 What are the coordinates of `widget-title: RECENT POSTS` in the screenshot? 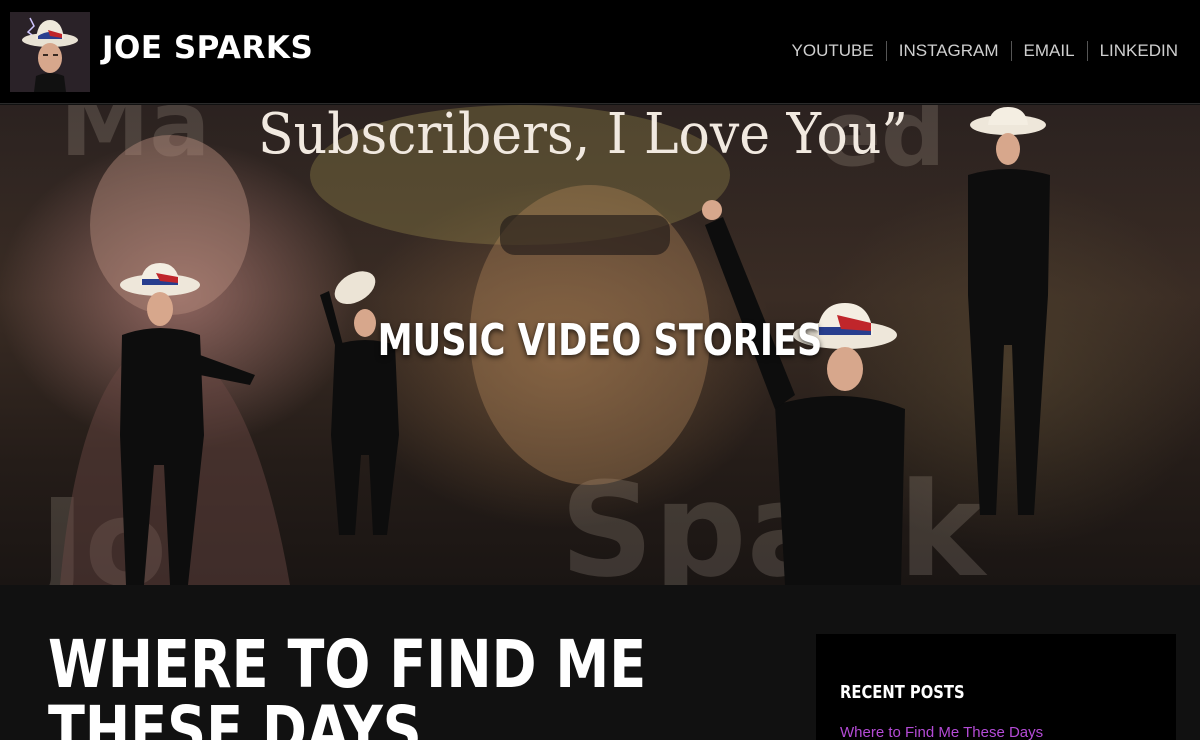 It's located at (902, 692).